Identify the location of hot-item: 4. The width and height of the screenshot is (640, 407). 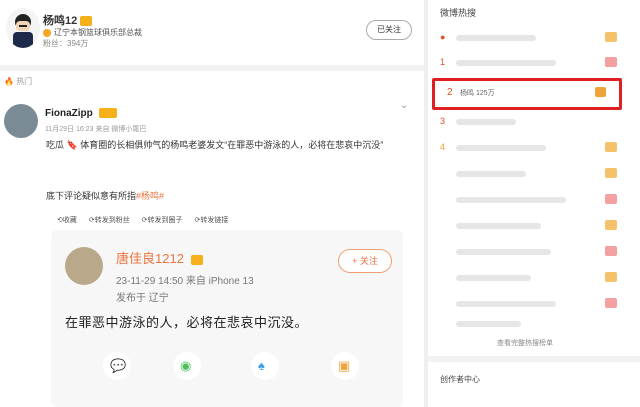
(530, 148).